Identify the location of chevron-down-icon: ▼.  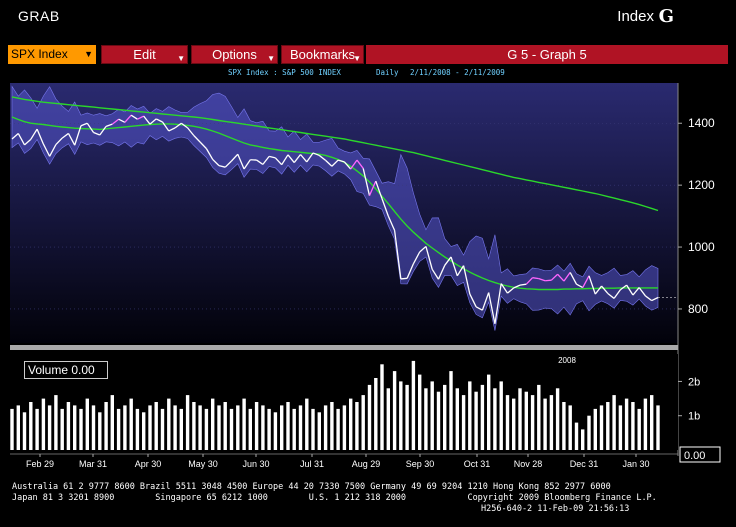
(88, 54).